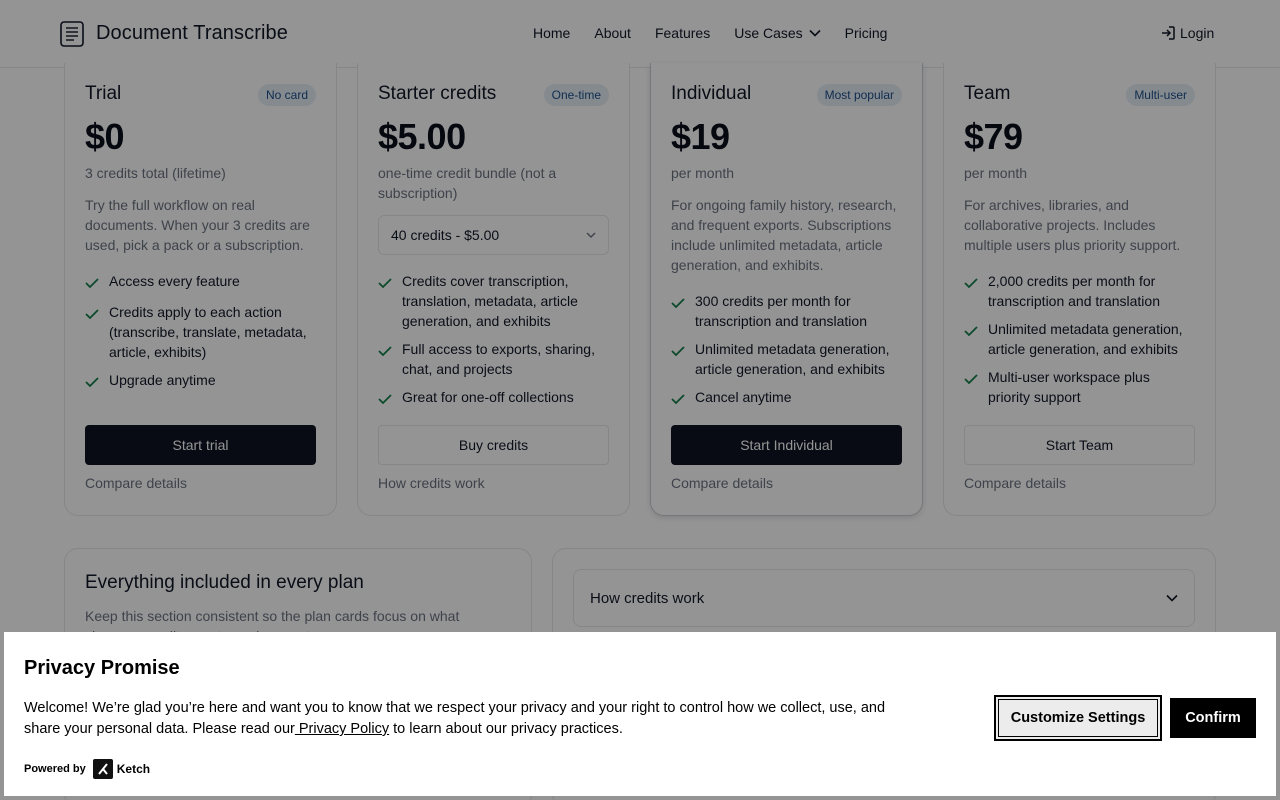  What do you see at coordinates (1213, 718) in the screenshot?
I see `confirm-button: Confirm` at bounding box center [1213, 718].